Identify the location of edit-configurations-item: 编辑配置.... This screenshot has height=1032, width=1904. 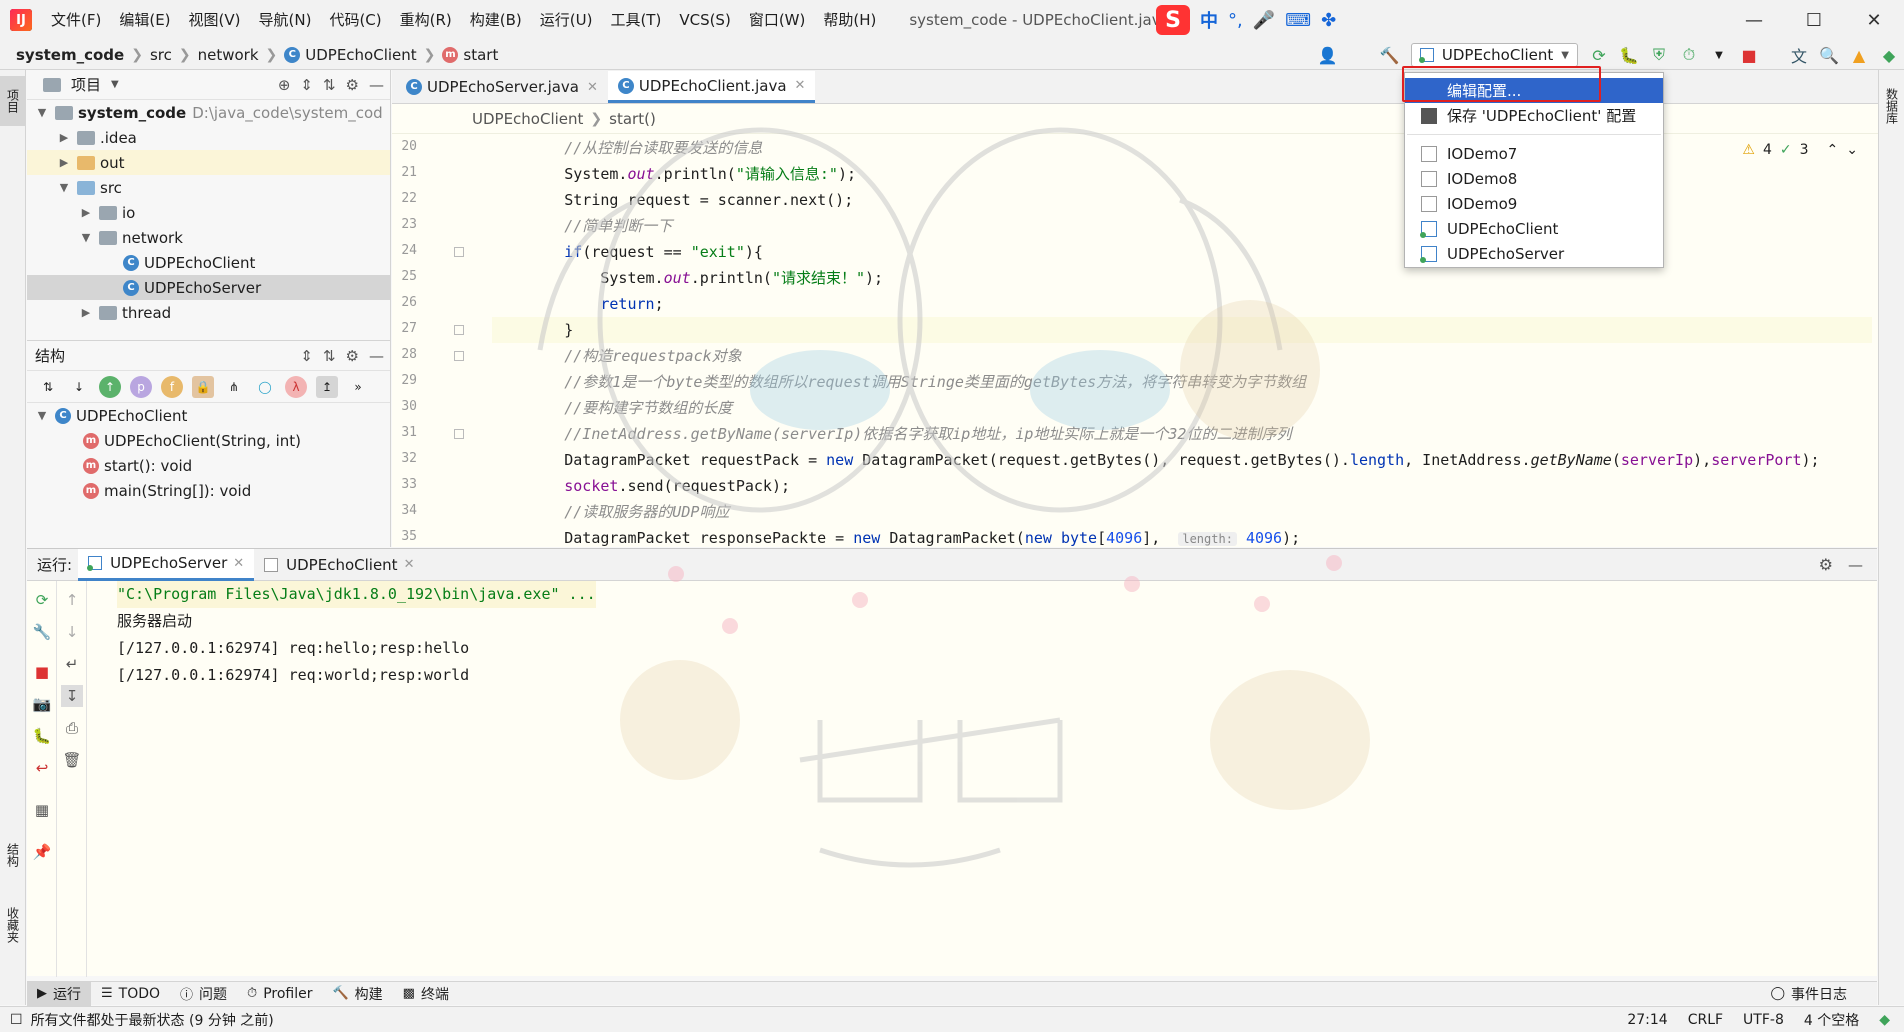
(1534, 90).